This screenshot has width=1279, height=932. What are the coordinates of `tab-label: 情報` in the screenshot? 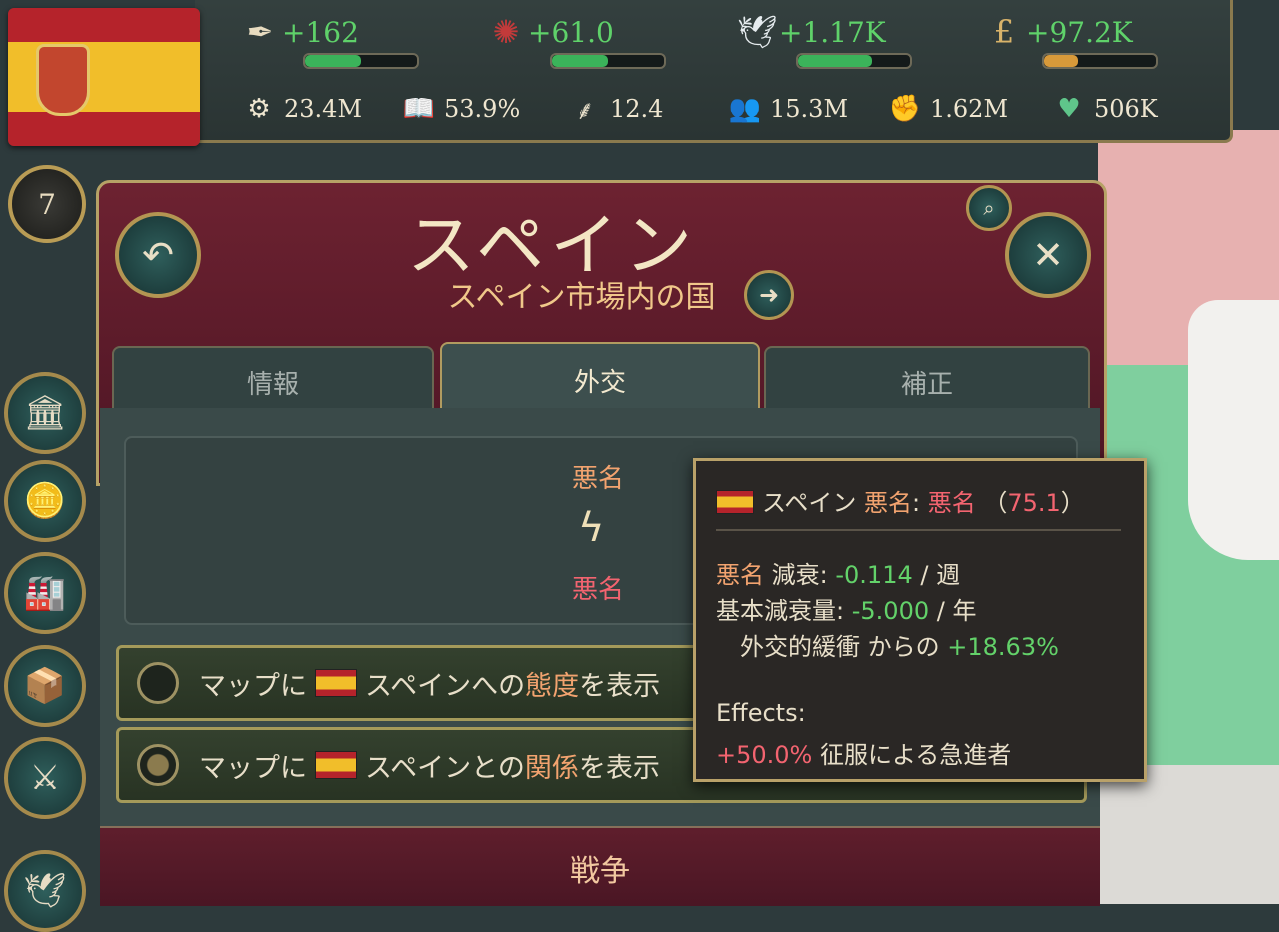 It's located at (272, 384).